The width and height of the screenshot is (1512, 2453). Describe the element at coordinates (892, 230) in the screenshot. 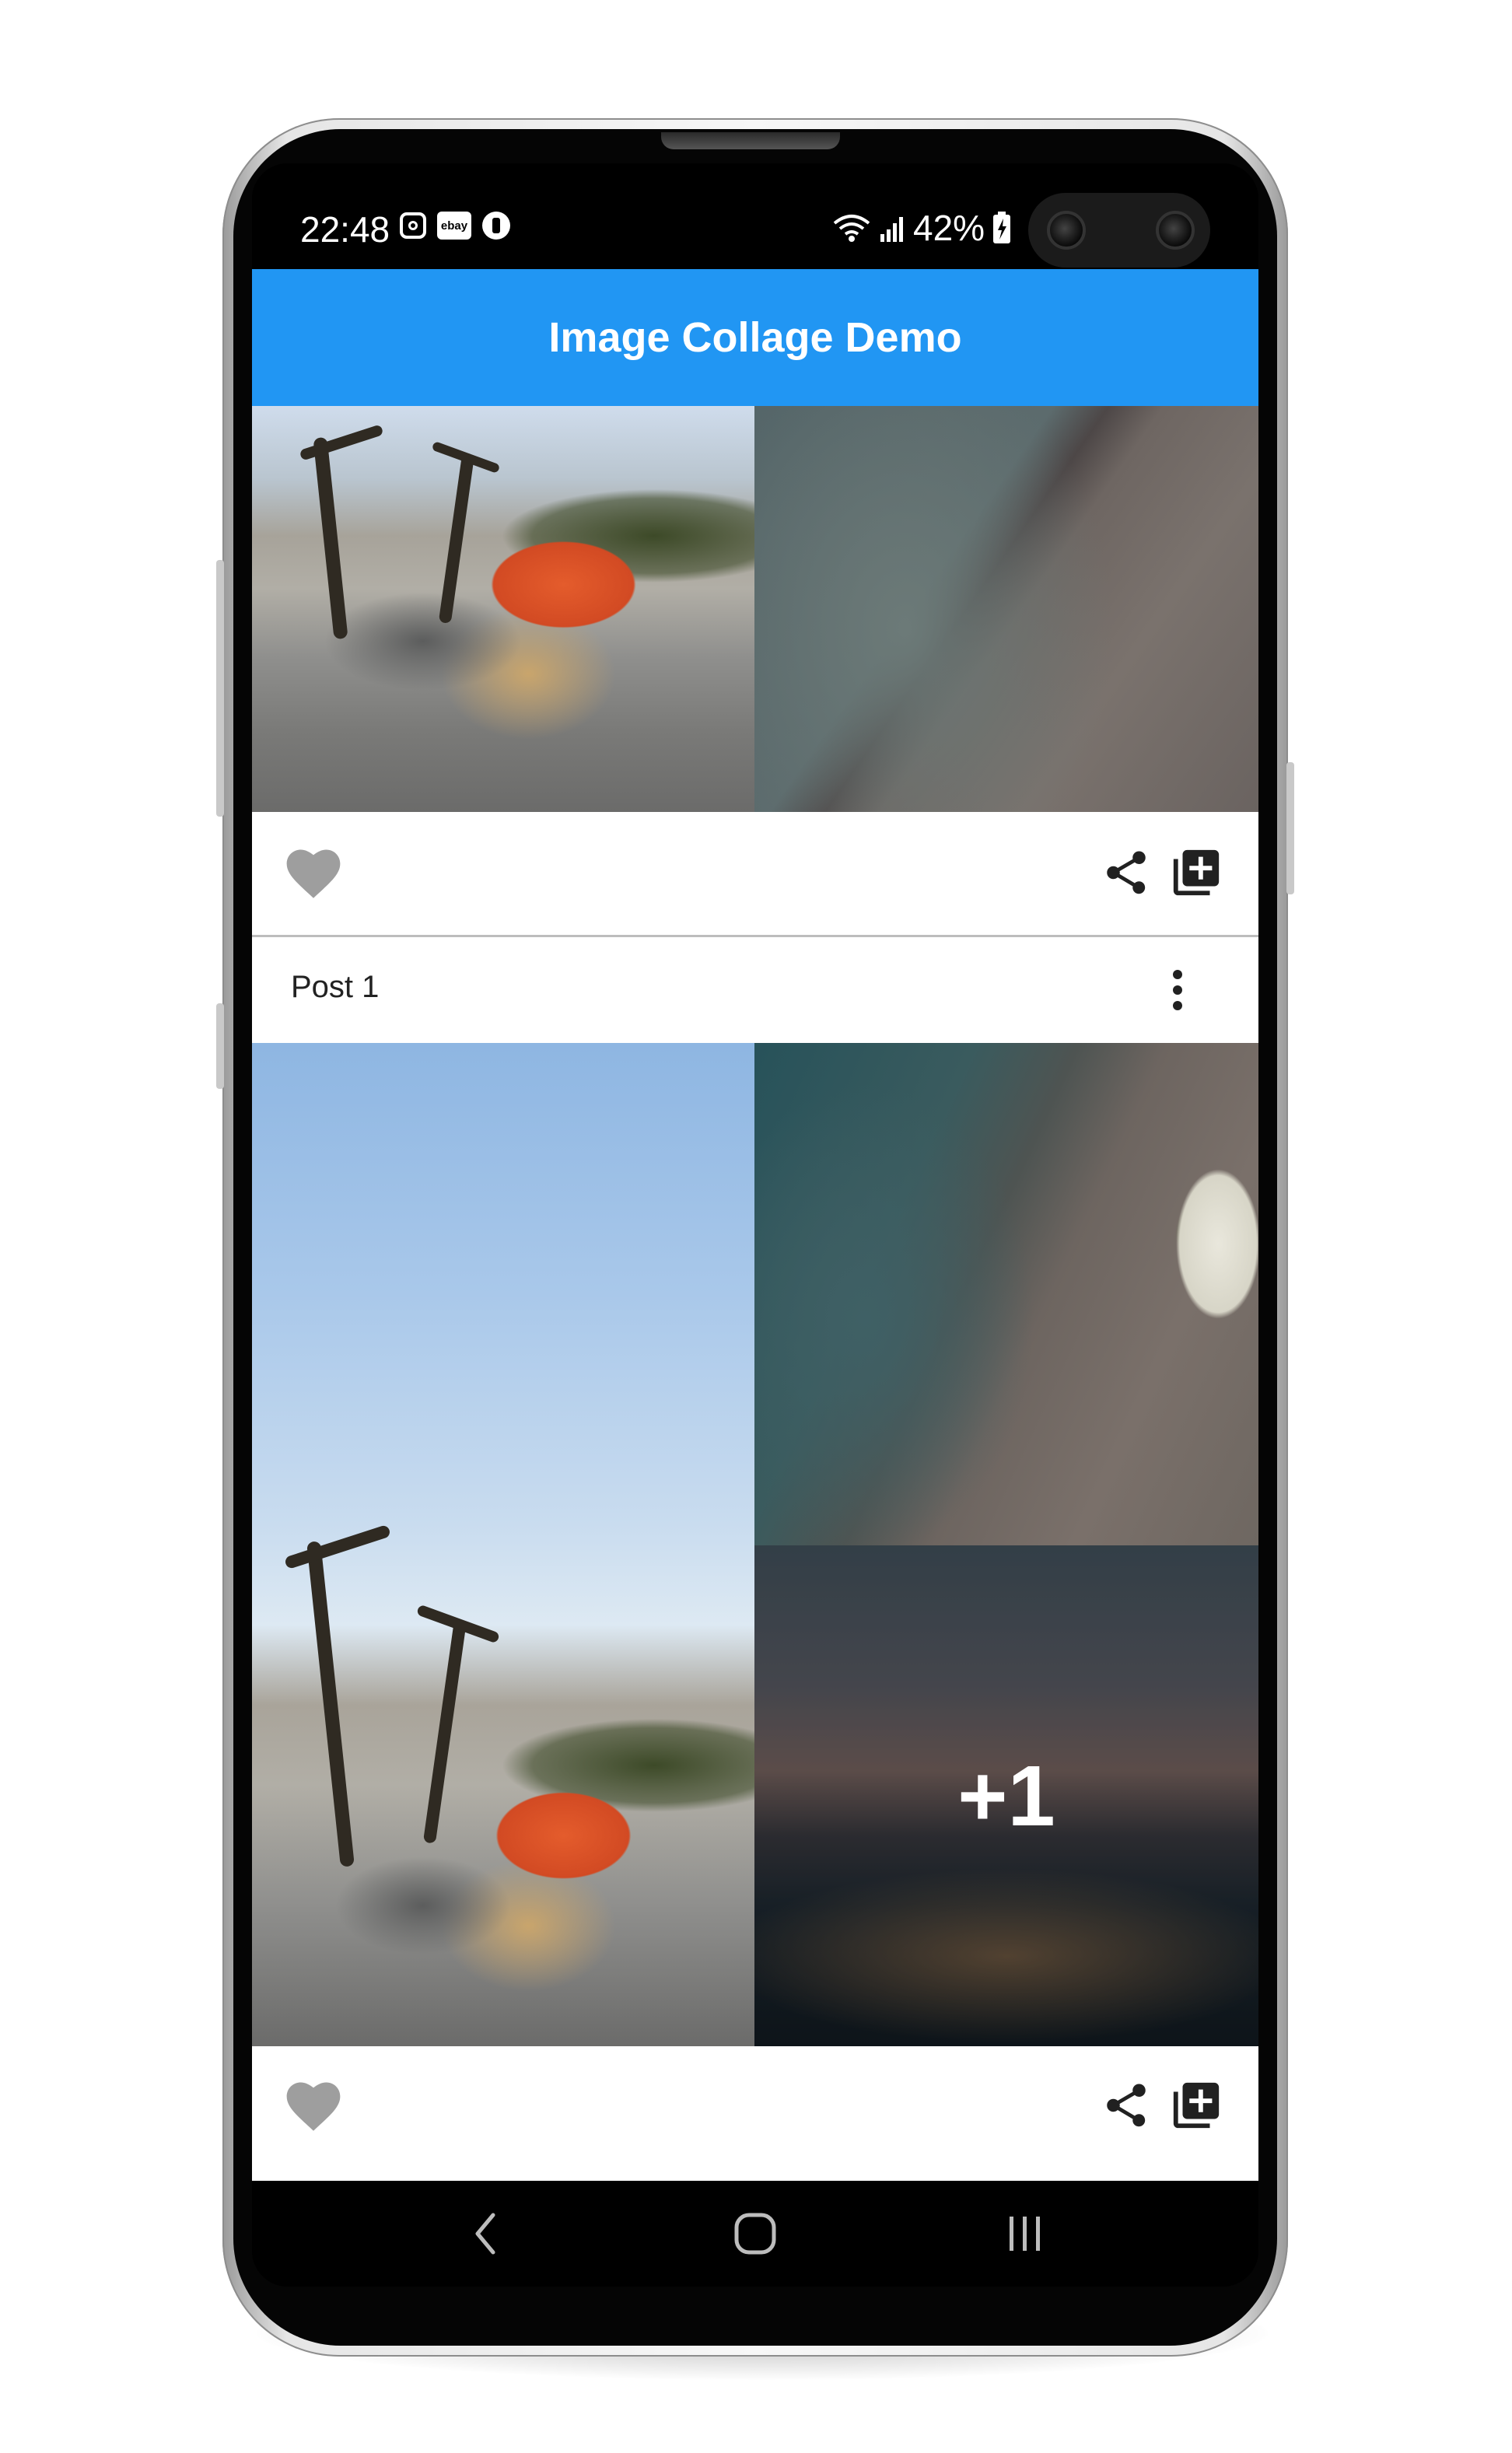

I see `signal-icon` at that location.